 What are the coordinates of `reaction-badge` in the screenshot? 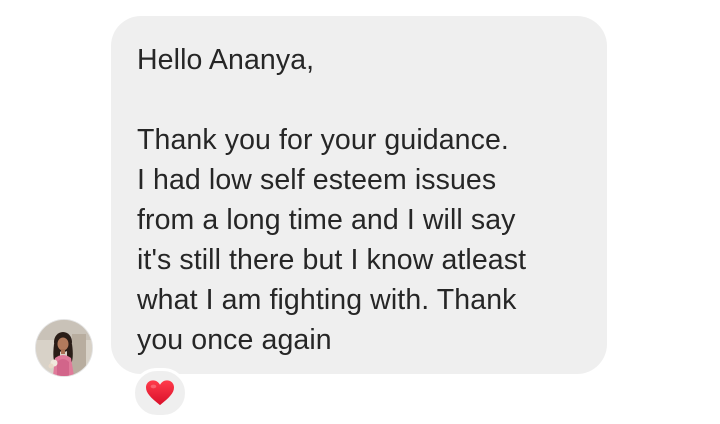 It's located at (160, 393).